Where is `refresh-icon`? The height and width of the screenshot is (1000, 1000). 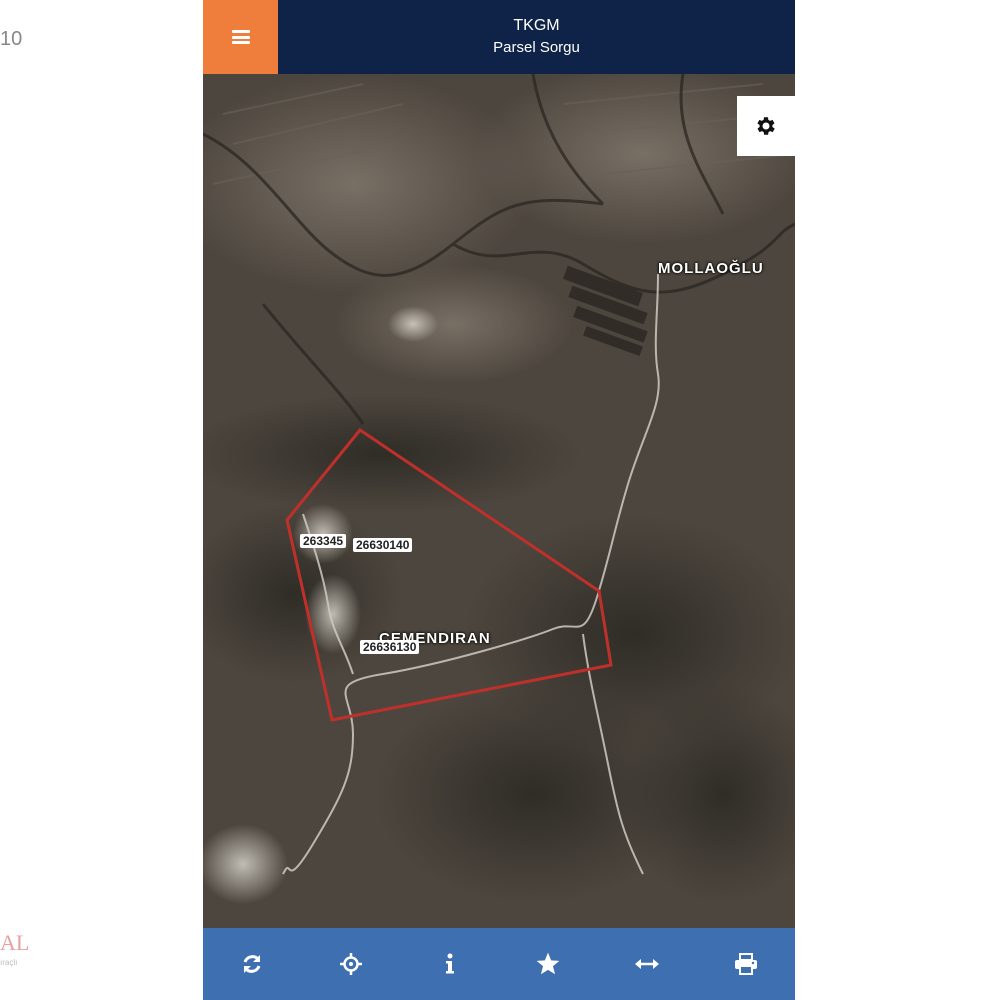 refresh-icon is located at coordinates (252, 964).